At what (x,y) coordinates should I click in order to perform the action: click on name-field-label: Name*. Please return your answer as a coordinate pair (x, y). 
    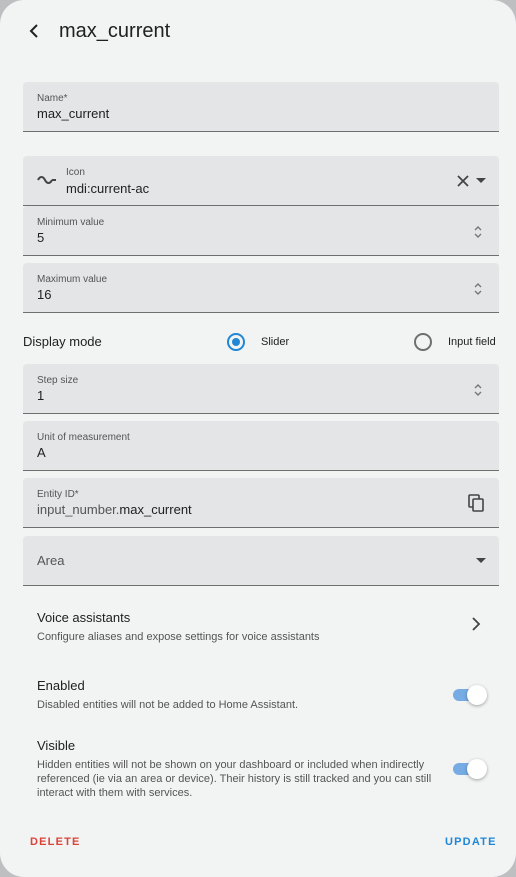
    Looking at the image, I should click on (52, 98).